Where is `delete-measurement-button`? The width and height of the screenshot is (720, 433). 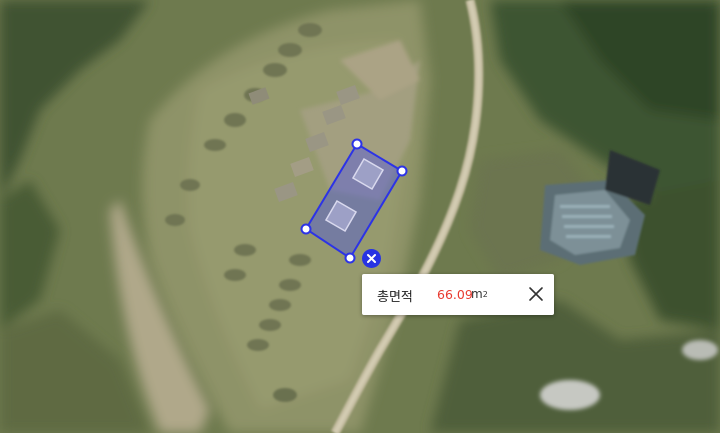
delete-measurement-button is located at coordinates (371, 258).